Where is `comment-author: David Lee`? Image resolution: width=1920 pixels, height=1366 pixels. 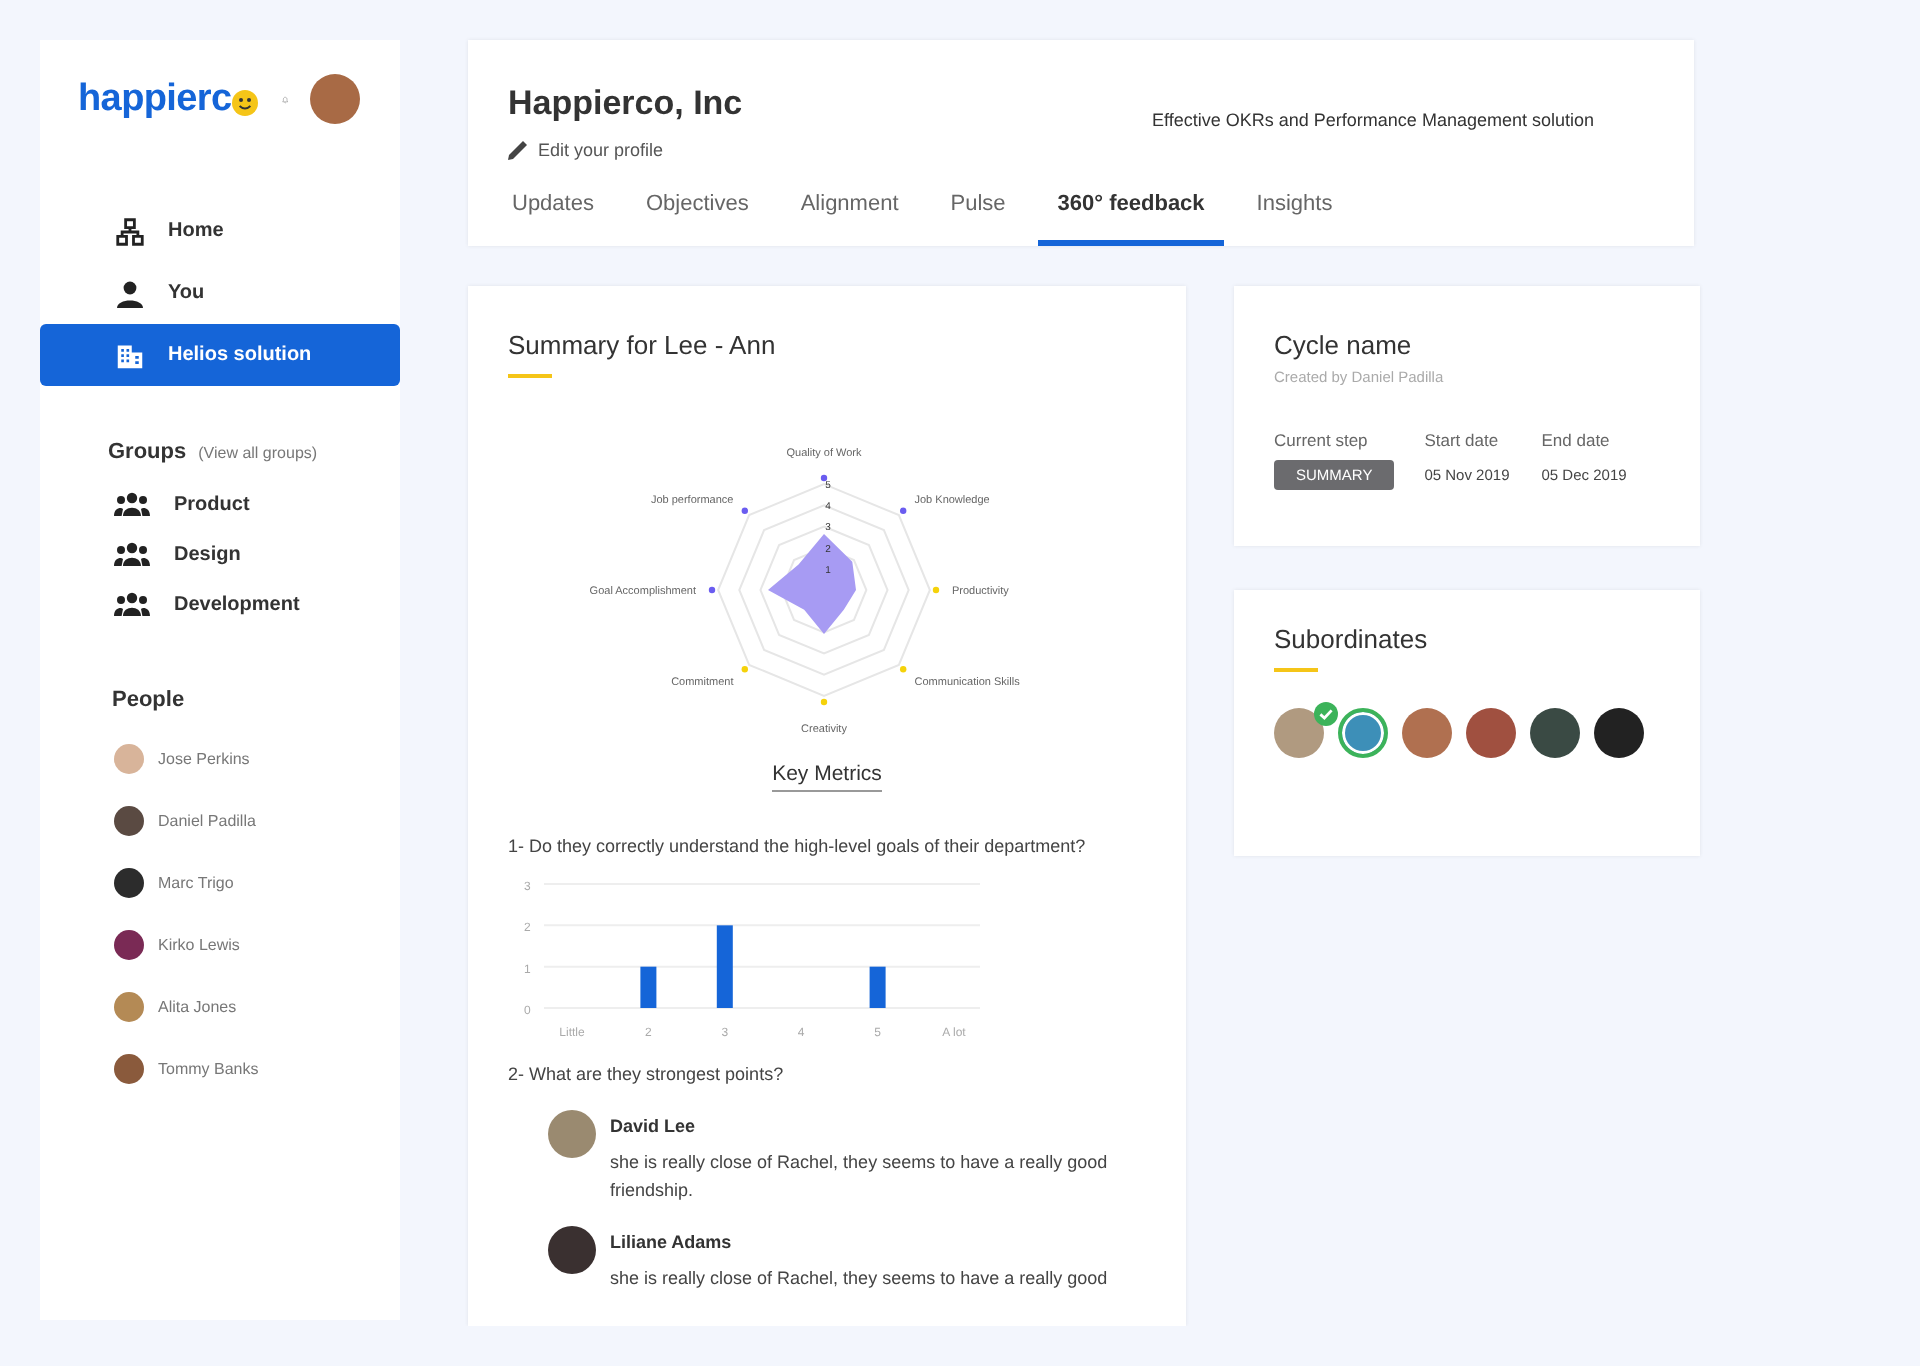
comment-author: David Lee is located at coordinates (654, 1126).